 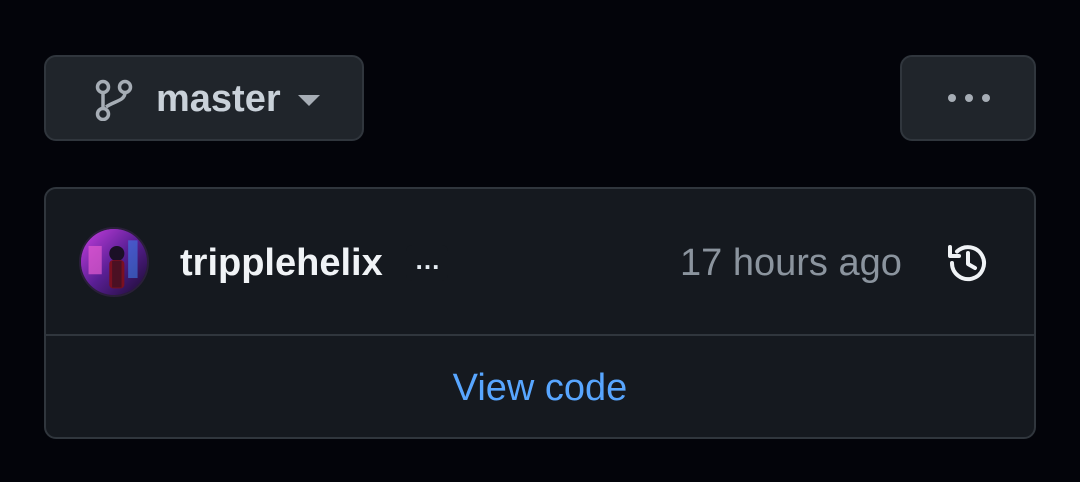 I want to click on commit-time: 17 hours ago, so click(x=791, y=263).